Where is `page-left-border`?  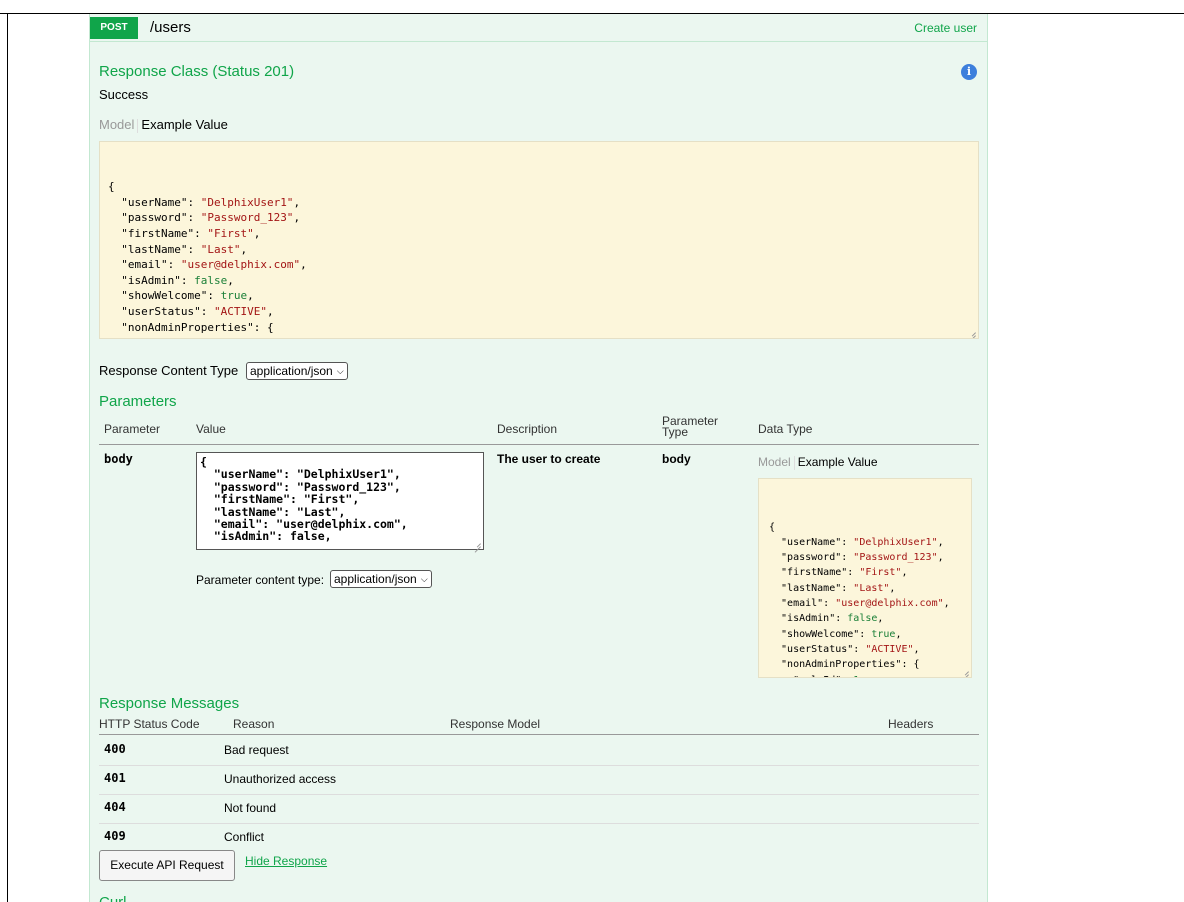 page-left-border is located at coordinates (7, 457).